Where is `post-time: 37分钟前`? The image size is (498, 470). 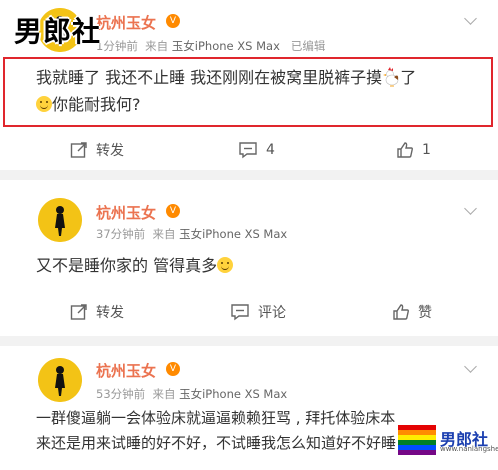 post-time: 37分钟前 is located at coordinates (121, 234).